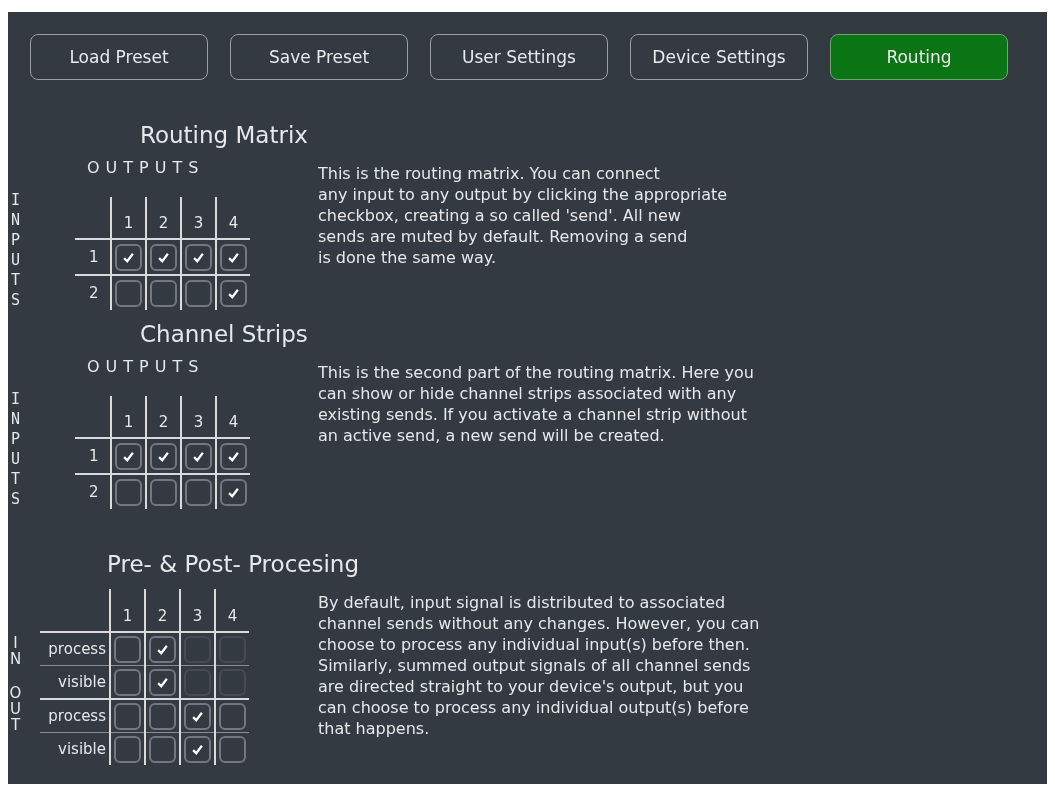  I want to click on section-title: Channel Strips, so click(224, 334).